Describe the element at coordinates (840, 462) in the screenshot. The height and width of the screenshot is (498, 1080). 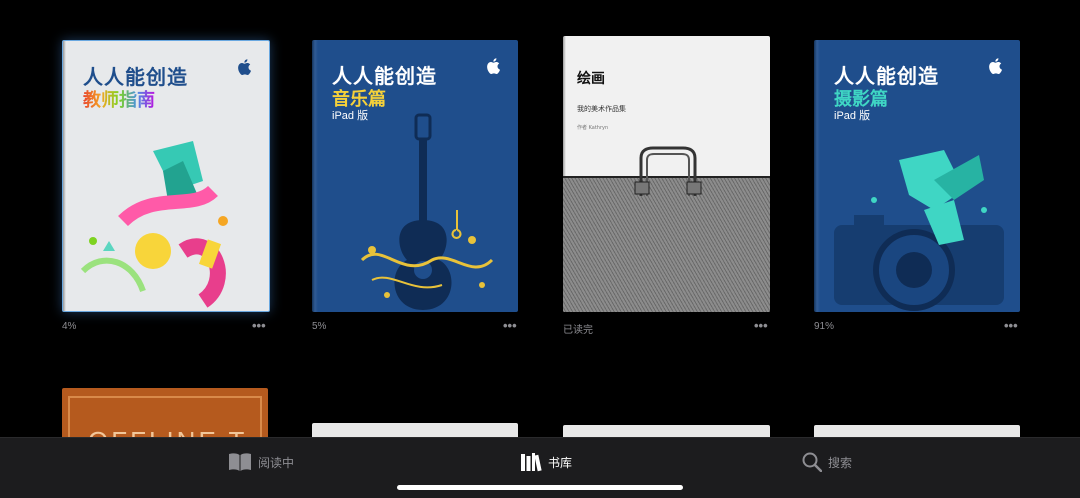
I see `tab-label: 搜索` at that location.